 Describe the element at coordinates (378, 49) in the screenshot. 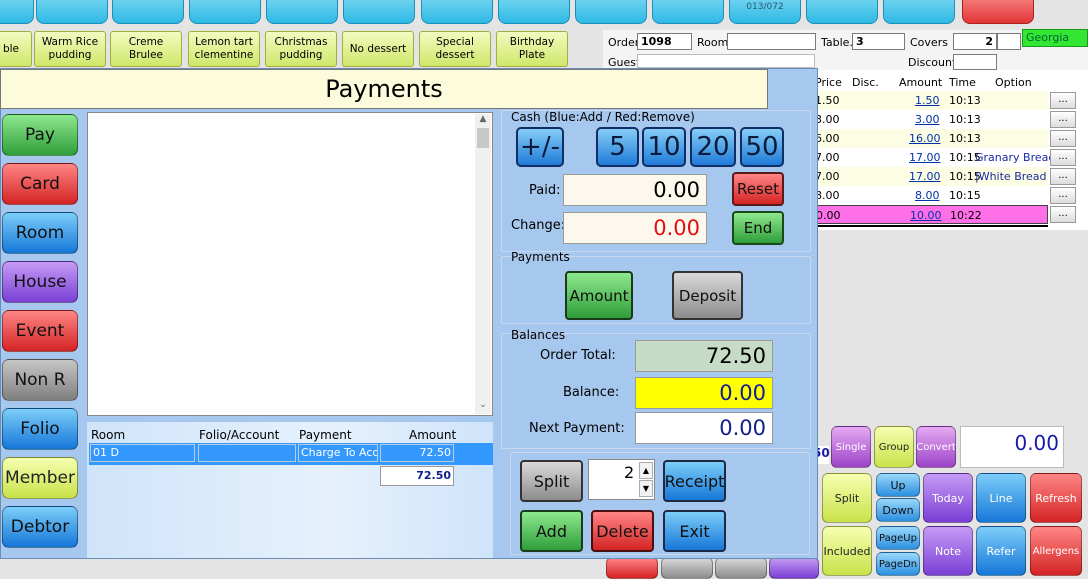

I see `dish-button: No dessert` at that location.